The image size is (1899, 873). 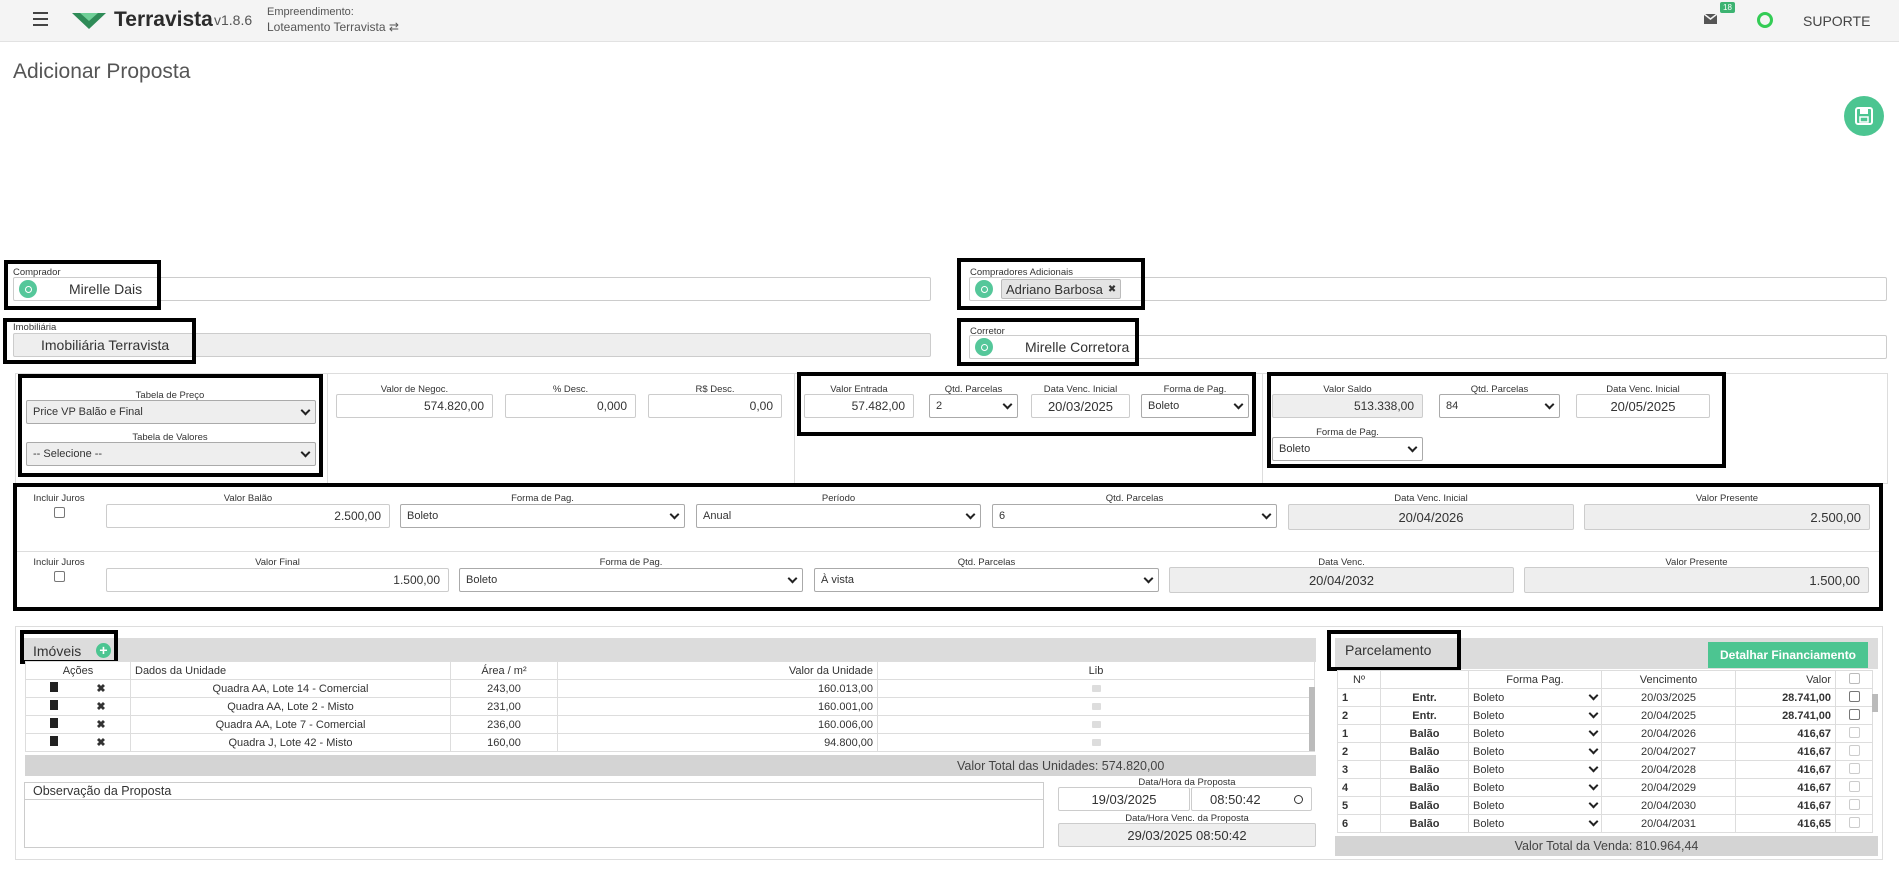 What do you see at coordinates (717, 706) in the screenshot?
I see `unidade-valor: 160.001,00` at bounding box center [717, 706].